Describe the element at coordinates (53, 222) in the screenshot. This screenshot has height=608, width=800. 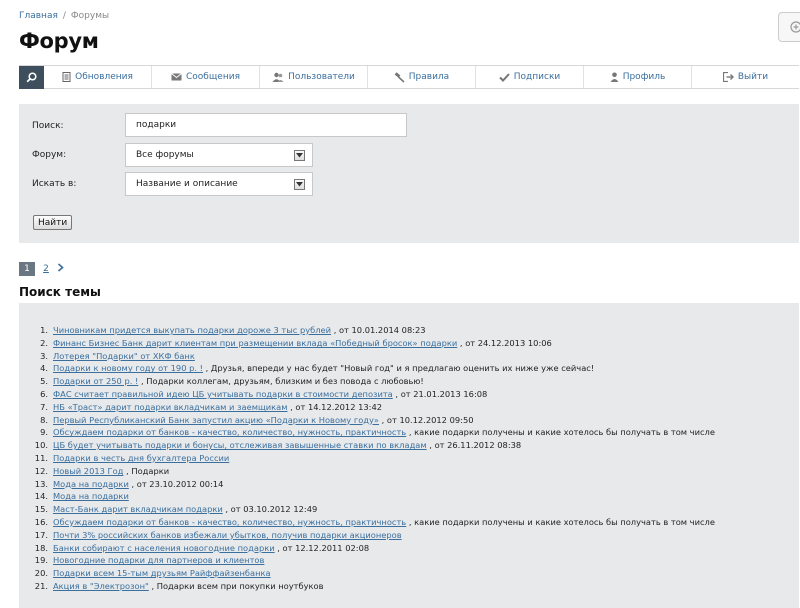
I see `find-button: Найти` at that location.